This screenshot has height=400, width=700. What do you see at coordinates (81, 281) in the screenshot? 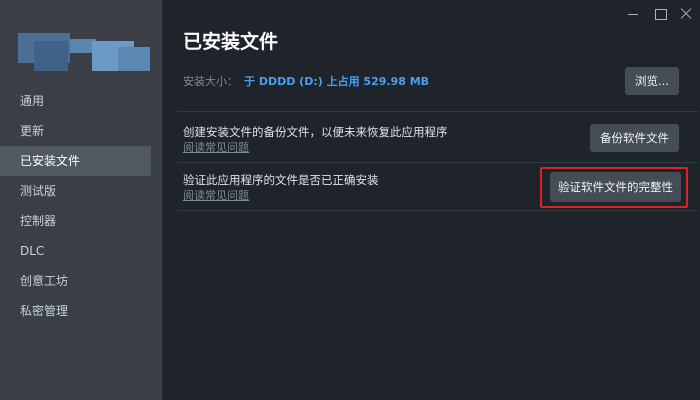
I see `sidebar-item-workshop: 创意工坊` at bounding box center [81, 281].